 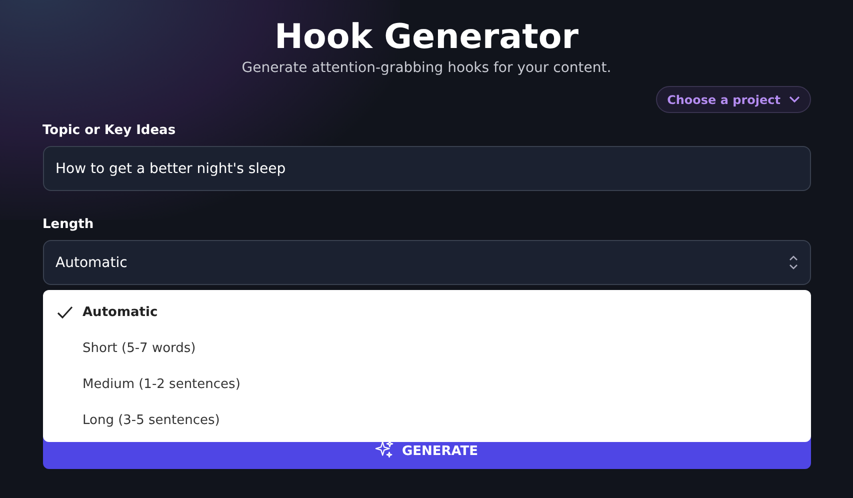 I want to click on field-label: Topic or Key Ideas, so click(x=109, y=130).